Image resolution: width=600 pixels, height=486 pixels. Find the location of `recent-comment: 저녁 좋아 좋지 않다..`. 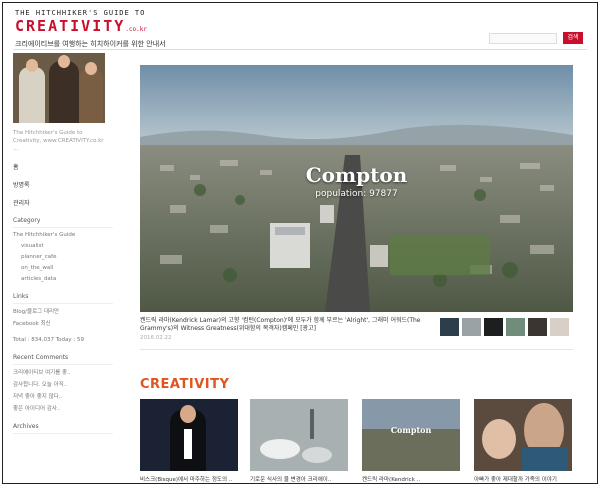

recent-comment: 저녁 좋아 좋지 않다.. is located at coordinates (68, 397).